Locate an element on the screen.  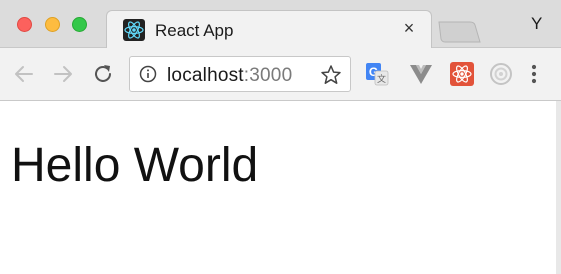
window-close-button is located at coordinates (24, 24).